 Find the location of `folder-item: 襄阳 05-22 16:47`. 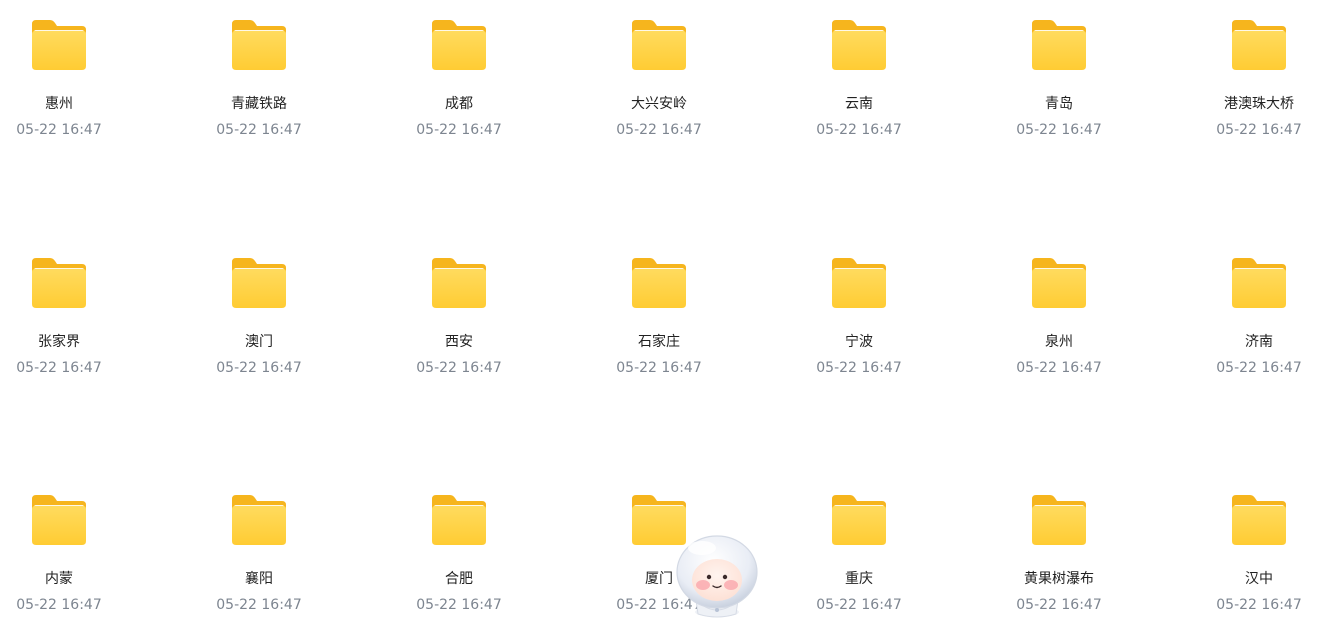

folder-item: 襄阳 05-22 16:47 is located at coordinates (269, 546).